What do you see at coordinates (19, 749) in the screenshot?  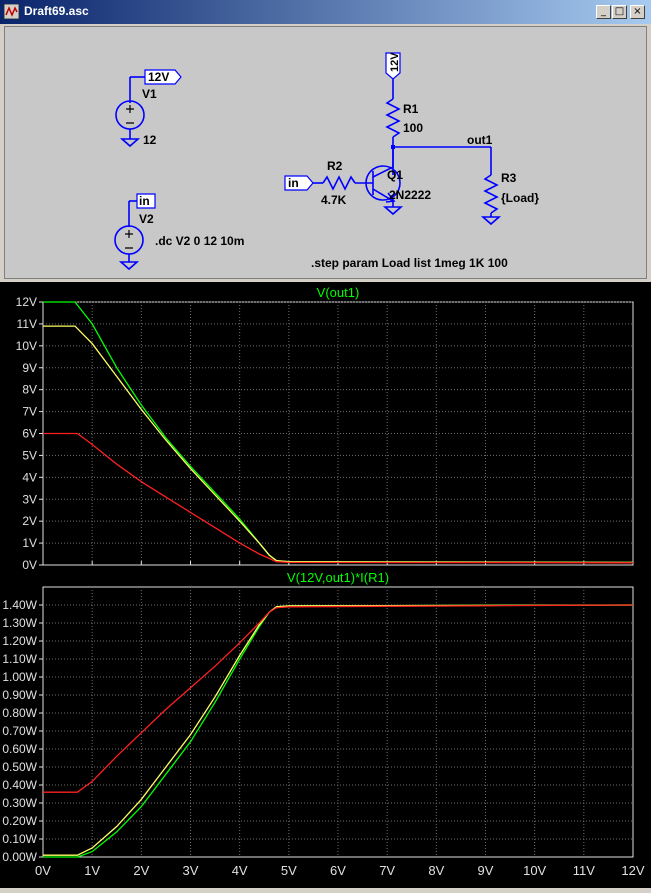 I see `y-tick-label: 0.60W` at bounding box center [19, 749].